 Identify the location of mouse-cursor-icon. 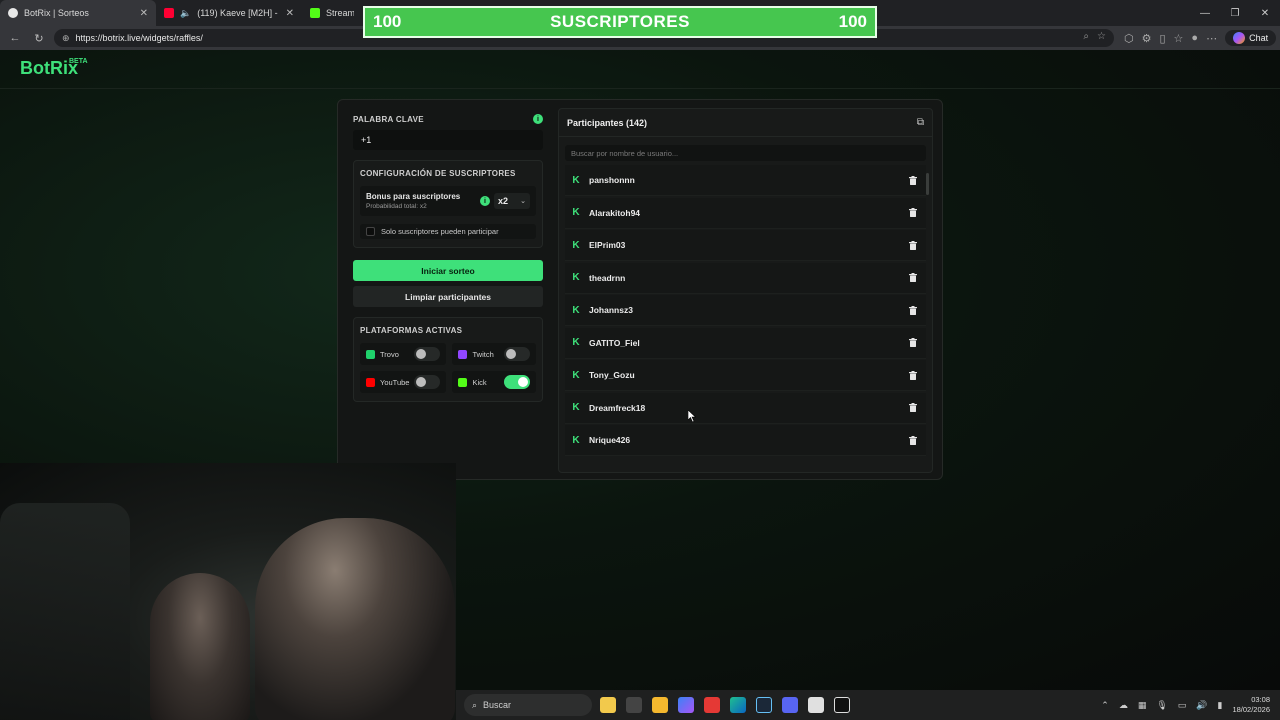
(692, 416).